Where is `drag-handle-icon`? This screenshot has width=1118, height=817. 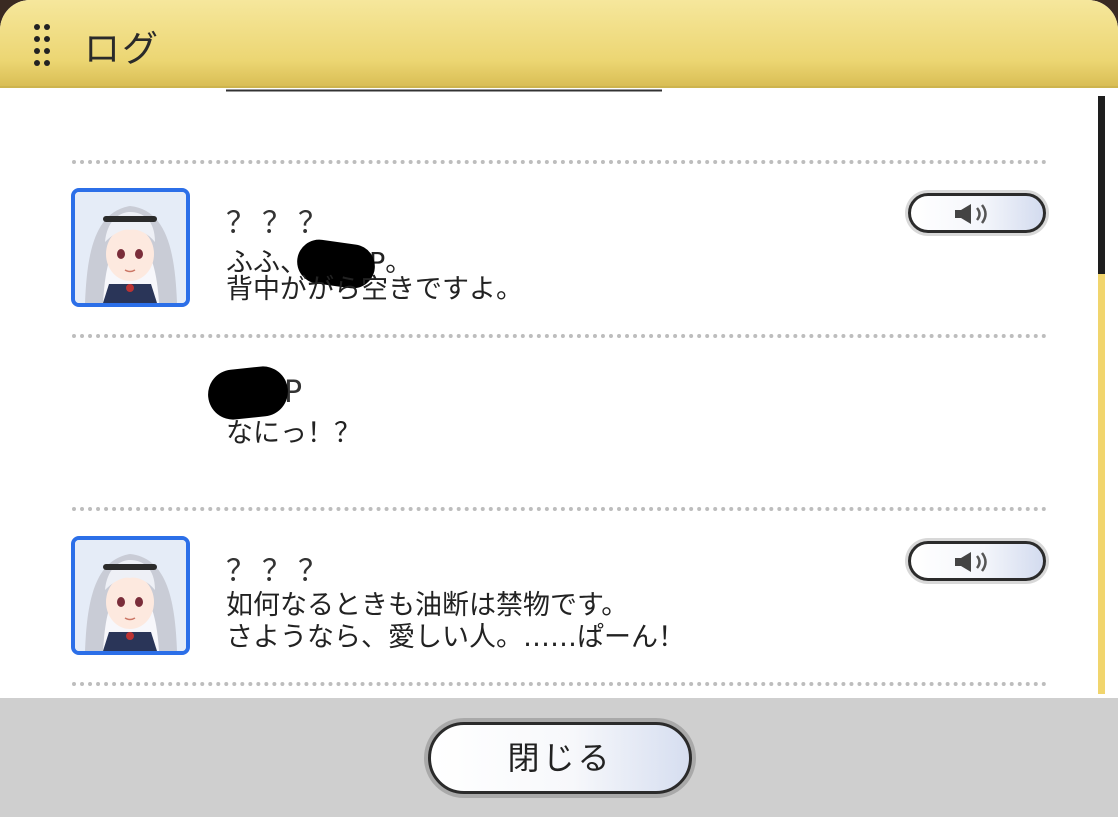 drag-handle-icon is located at coordinates (43, 46).